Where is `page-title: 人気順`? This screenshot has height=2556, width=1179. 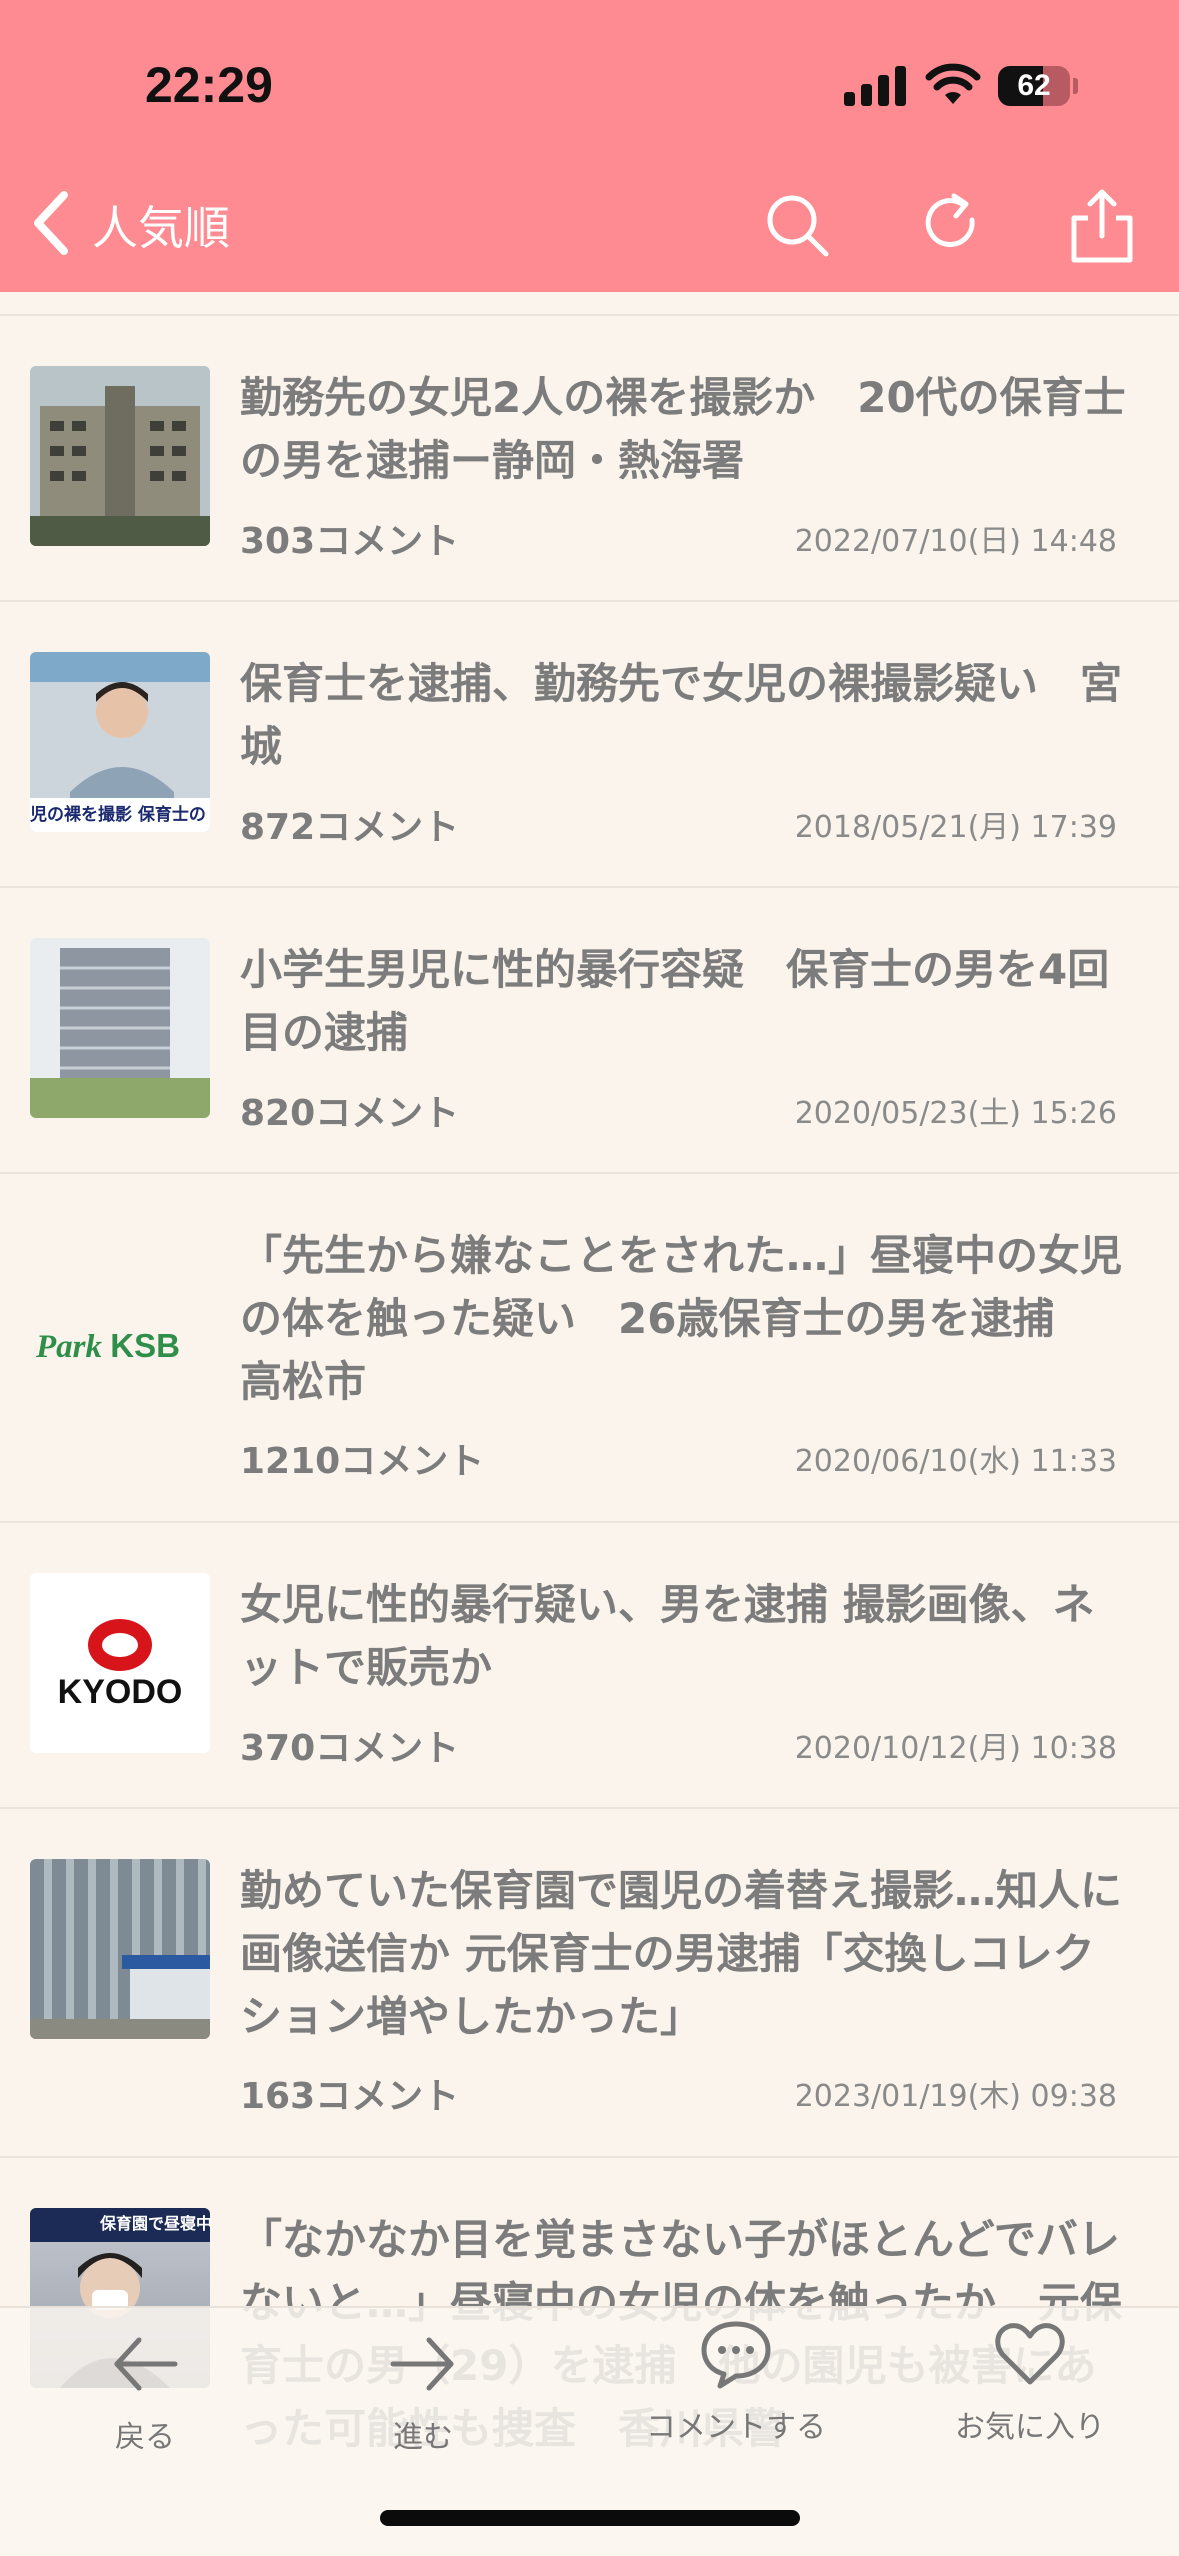
page-title: 人気順 is located at coordinates (161, 228).